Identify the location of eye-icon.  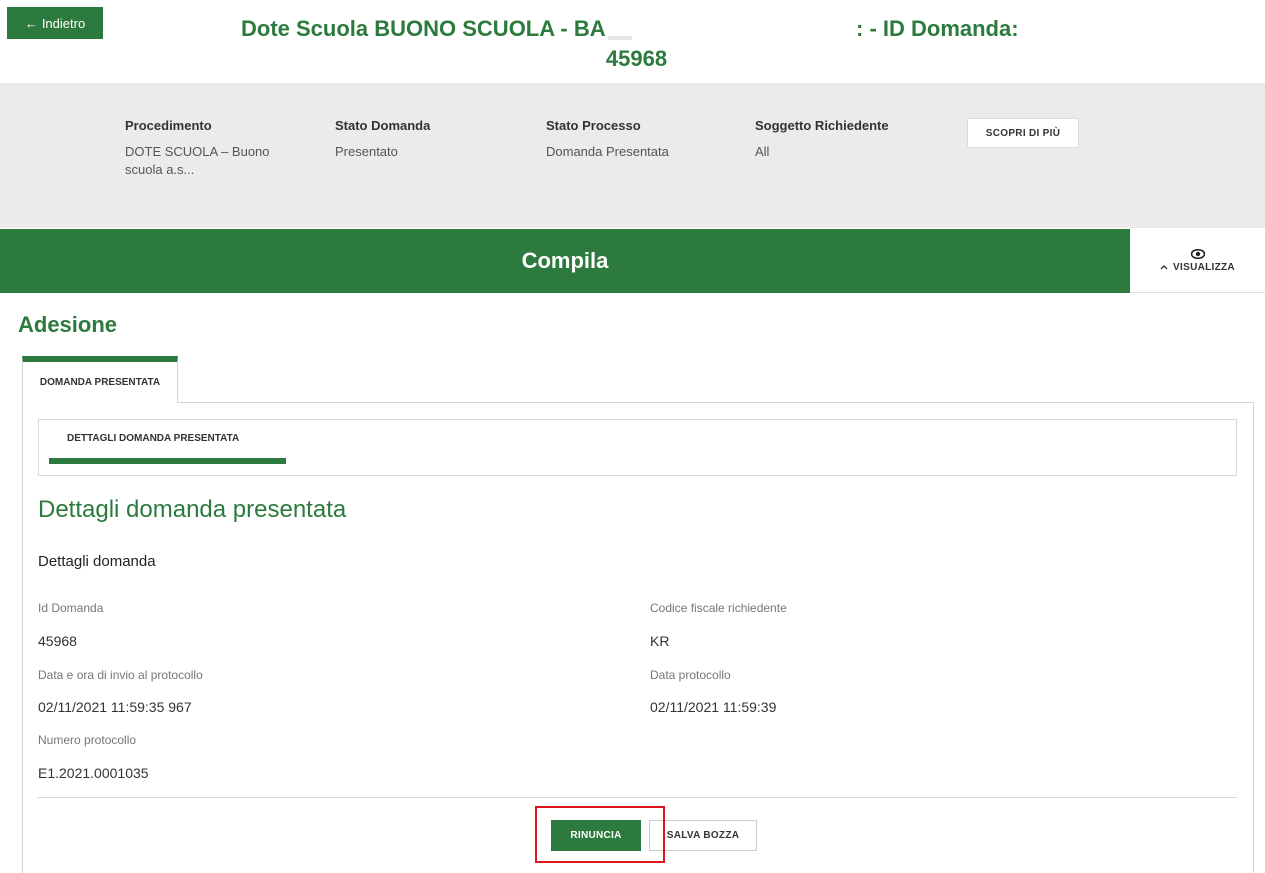
(1197, 253).